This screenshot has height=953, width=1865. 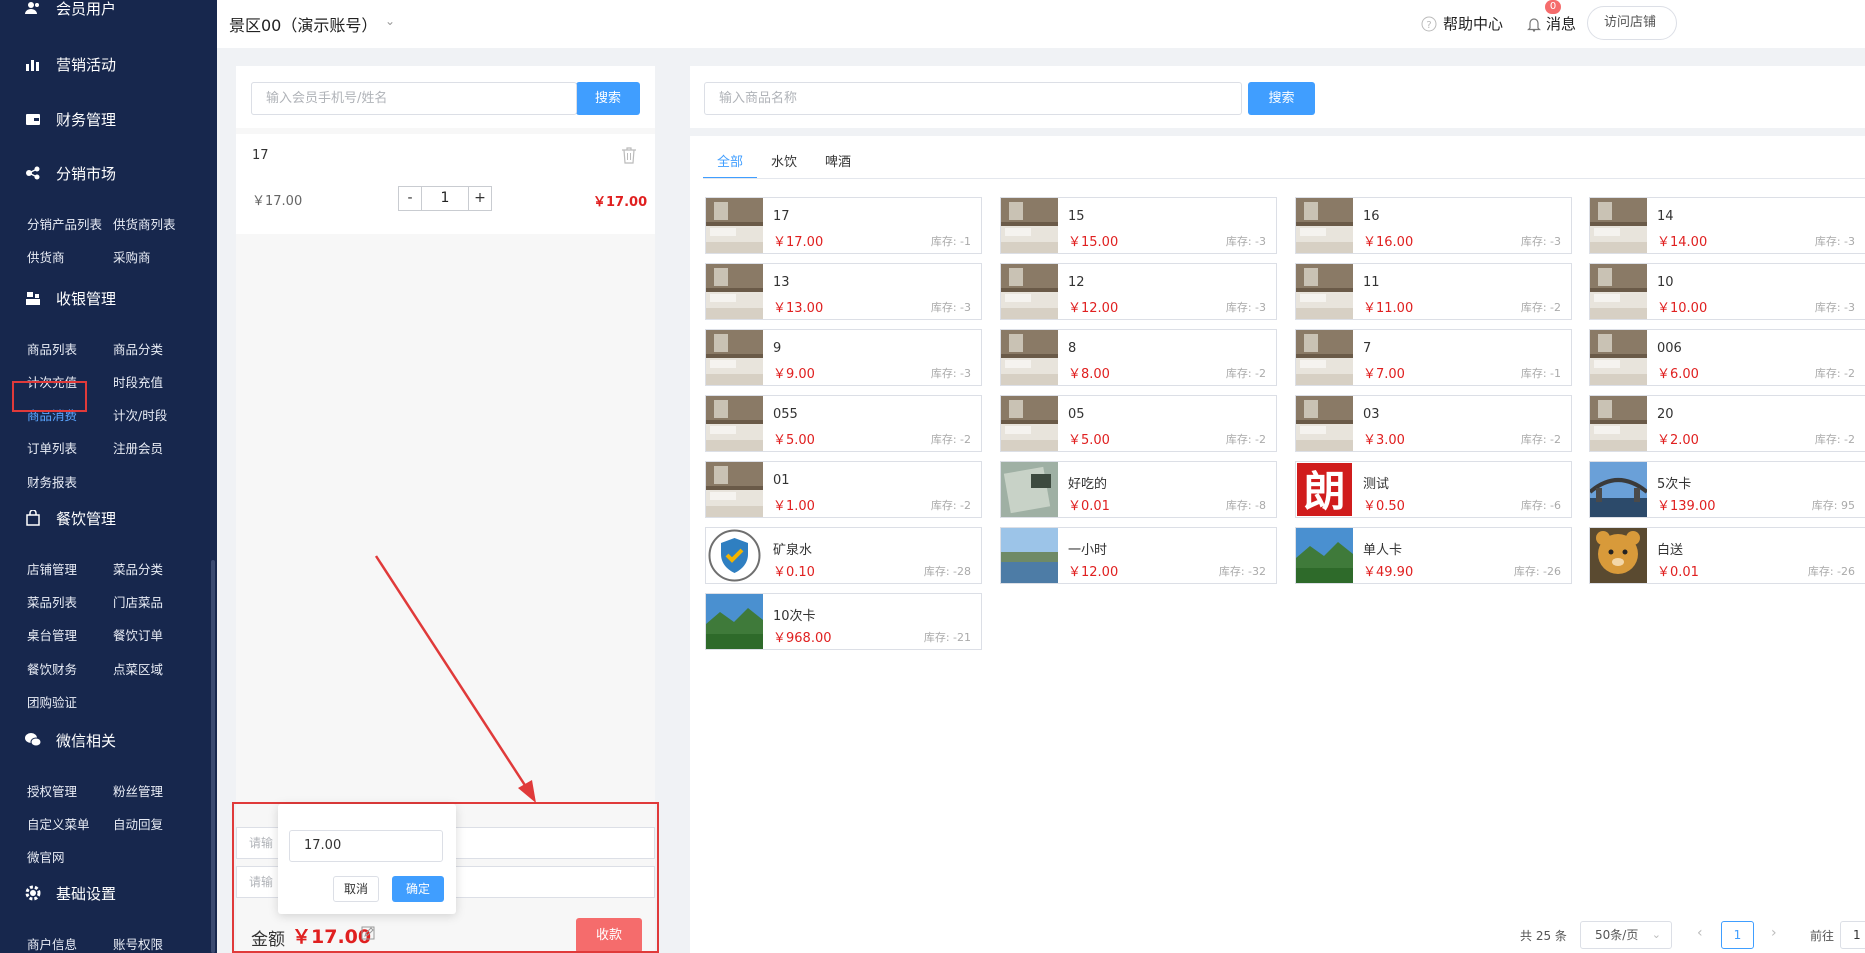 I want to click on product-card: 01 ￥1.00 库存: -2, so click(x=843, y=489).